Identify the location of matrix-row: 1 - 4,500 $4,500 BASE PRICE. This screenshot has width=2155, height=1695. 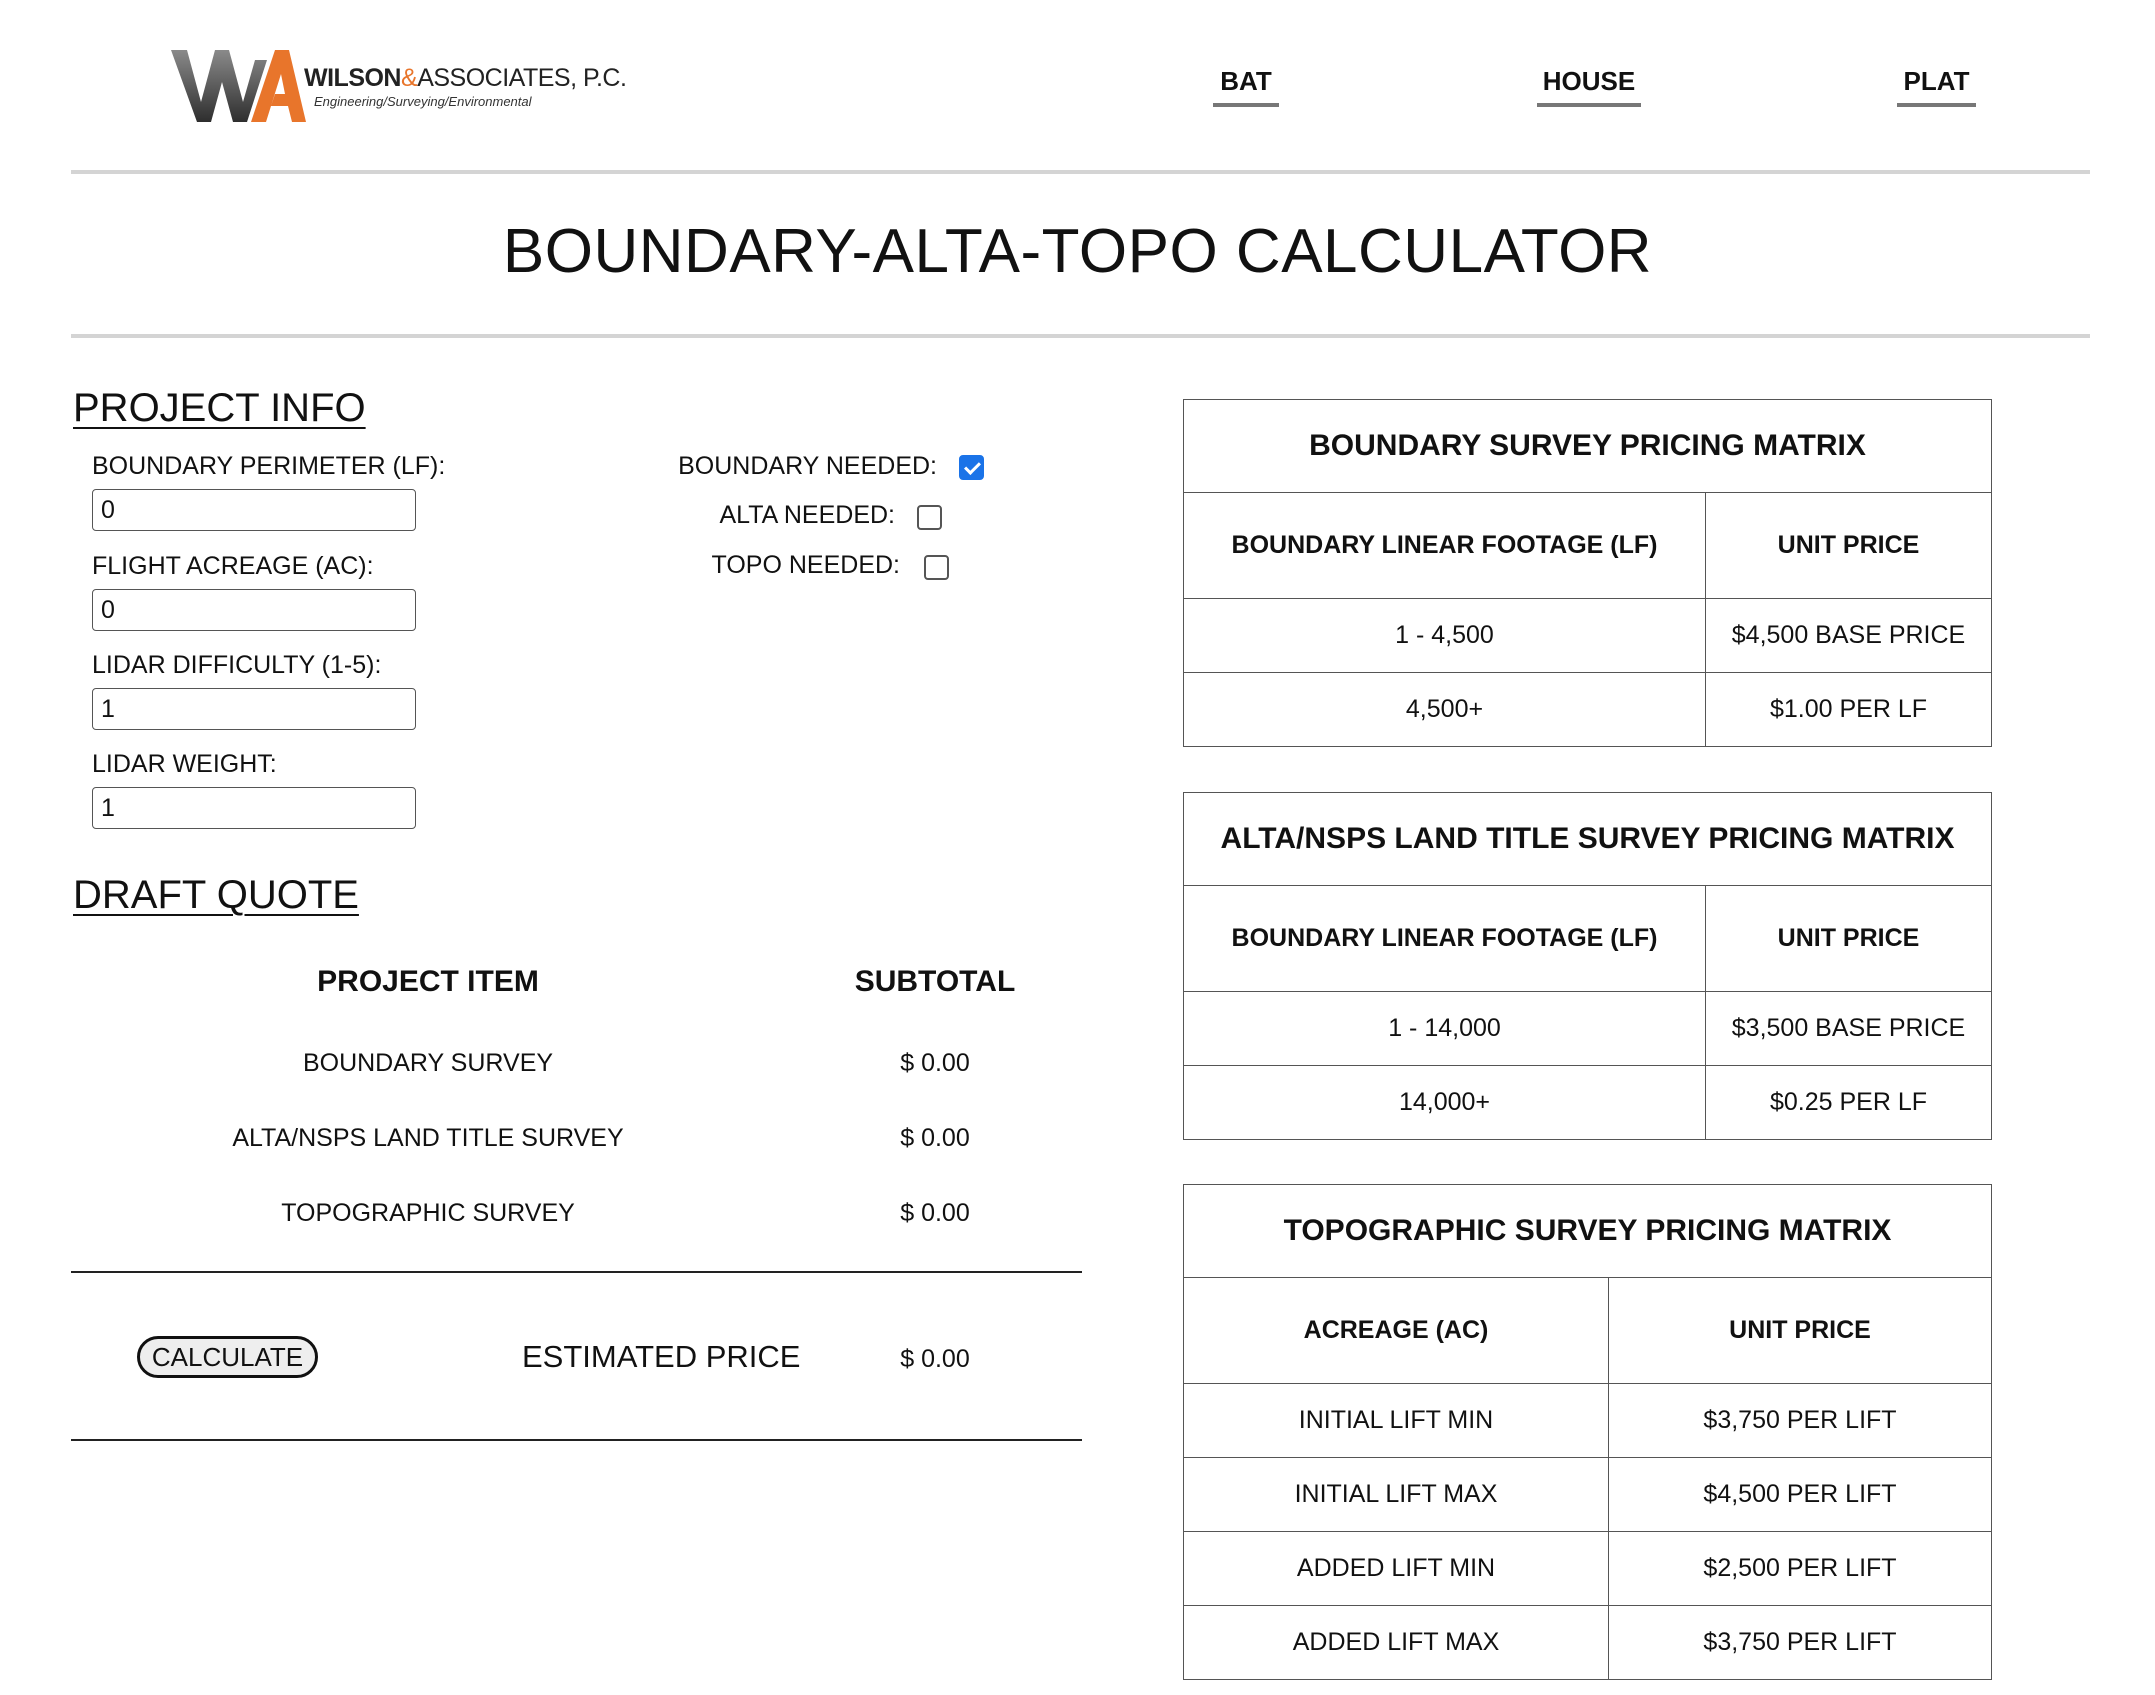
(1587, 635).